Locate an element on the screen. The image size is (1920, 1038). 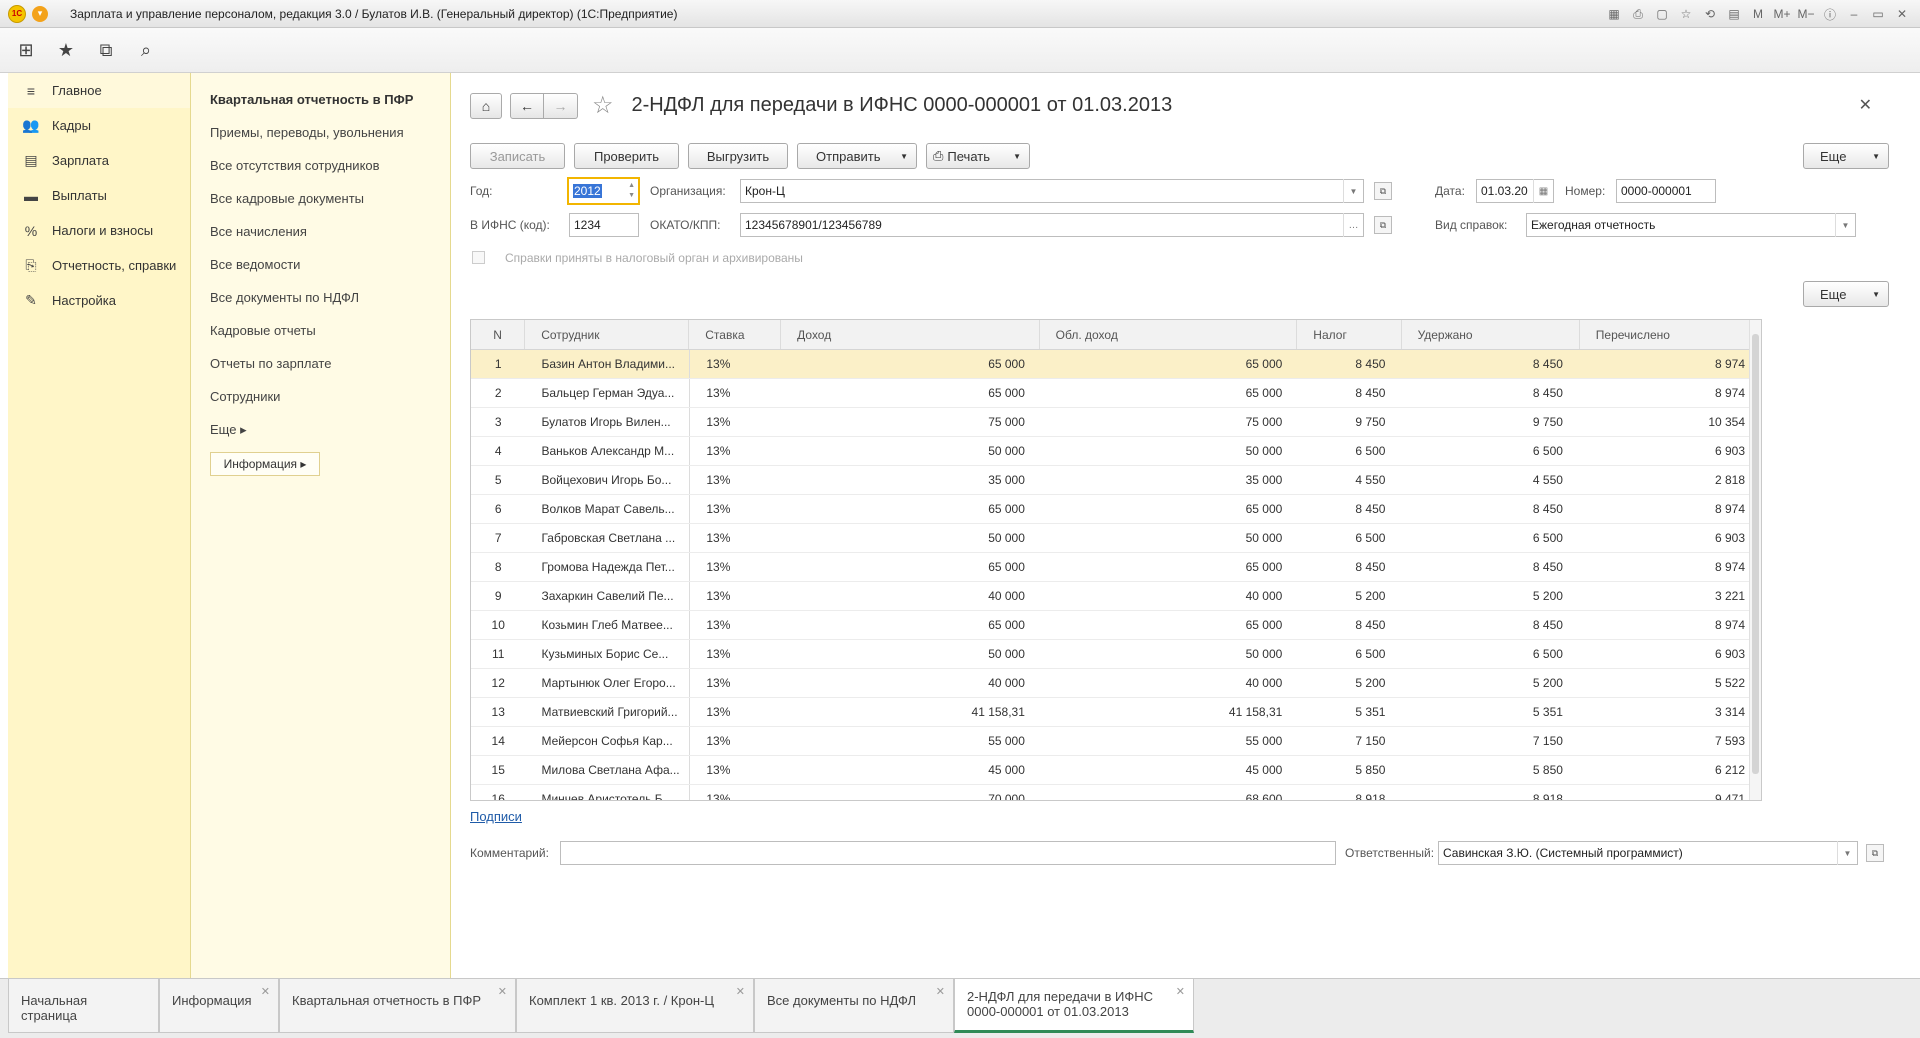
table-scrollbar is located at coordinates (1755, 560).